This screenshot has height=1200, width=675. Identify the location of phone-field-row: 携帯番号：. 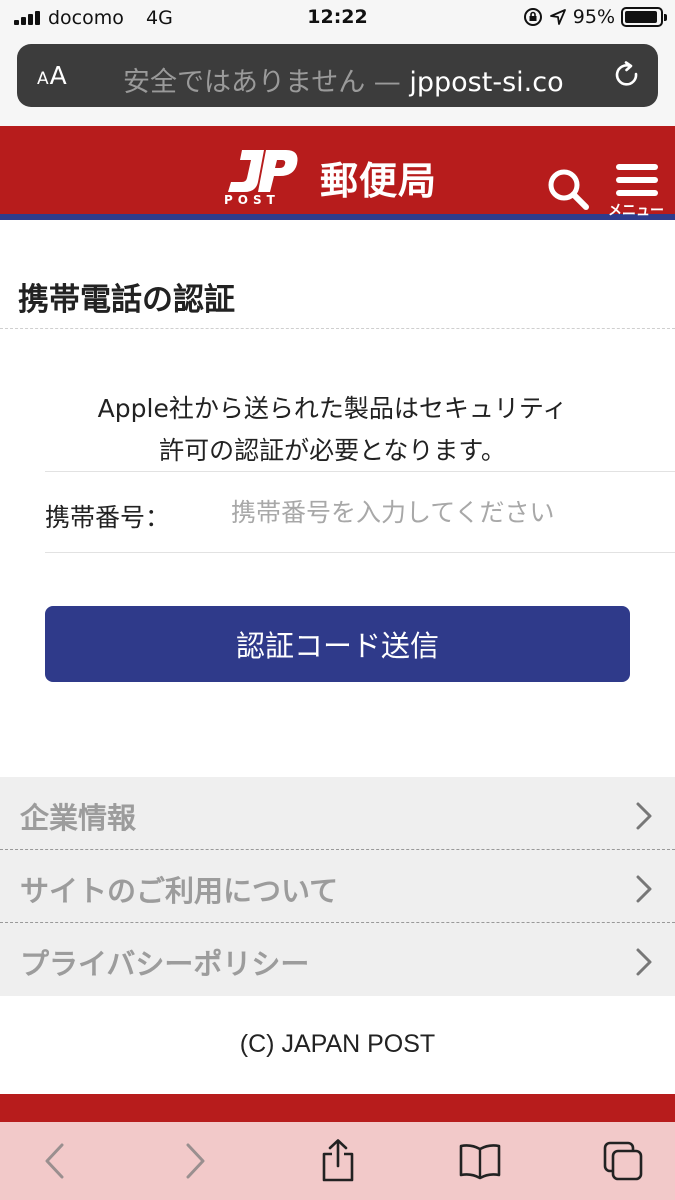
(360, 512).